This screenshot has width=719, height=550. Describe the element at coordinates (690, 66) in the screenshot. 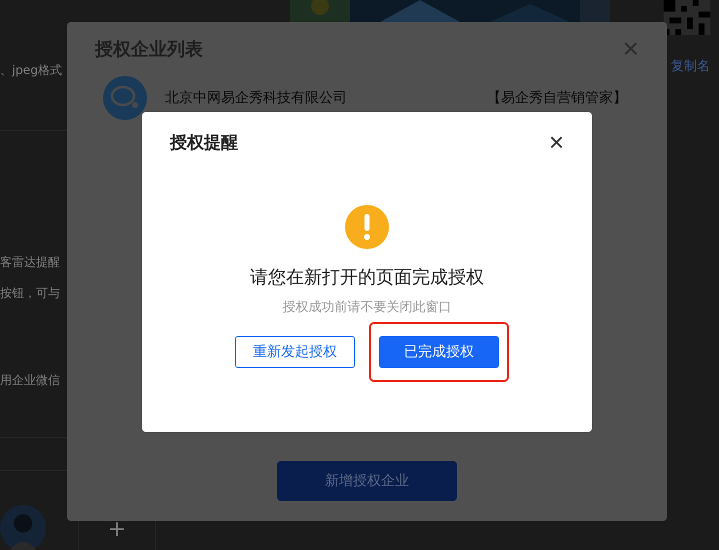

I see `copy-card-link: 复制名` at that location.